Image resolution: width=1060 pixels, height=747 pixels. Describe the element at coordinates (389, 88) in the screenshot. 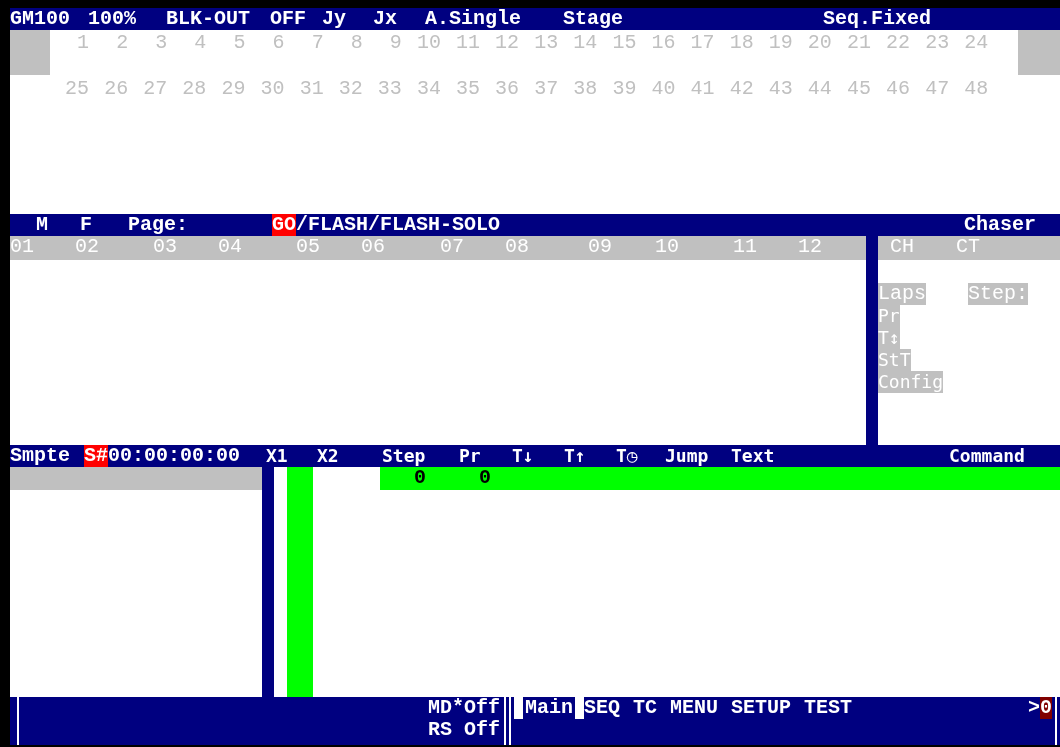

I see `channel-number: 33` at that location.